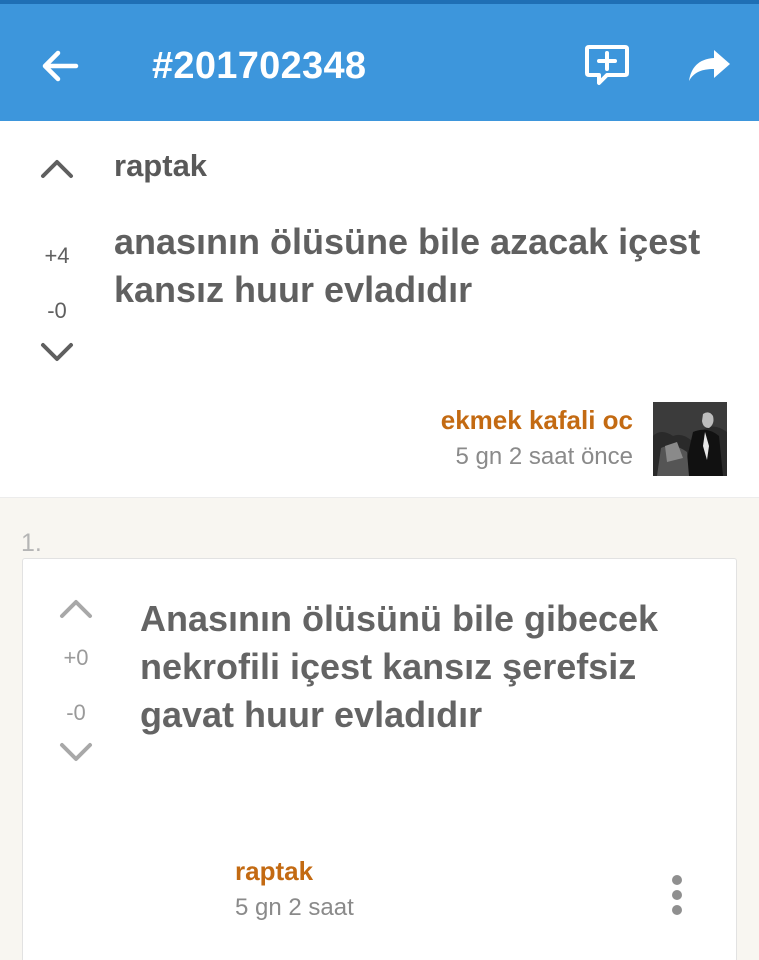 The image size is (759, 960). I want to click on post-vote-column: +4 -0, so click(57, 259).